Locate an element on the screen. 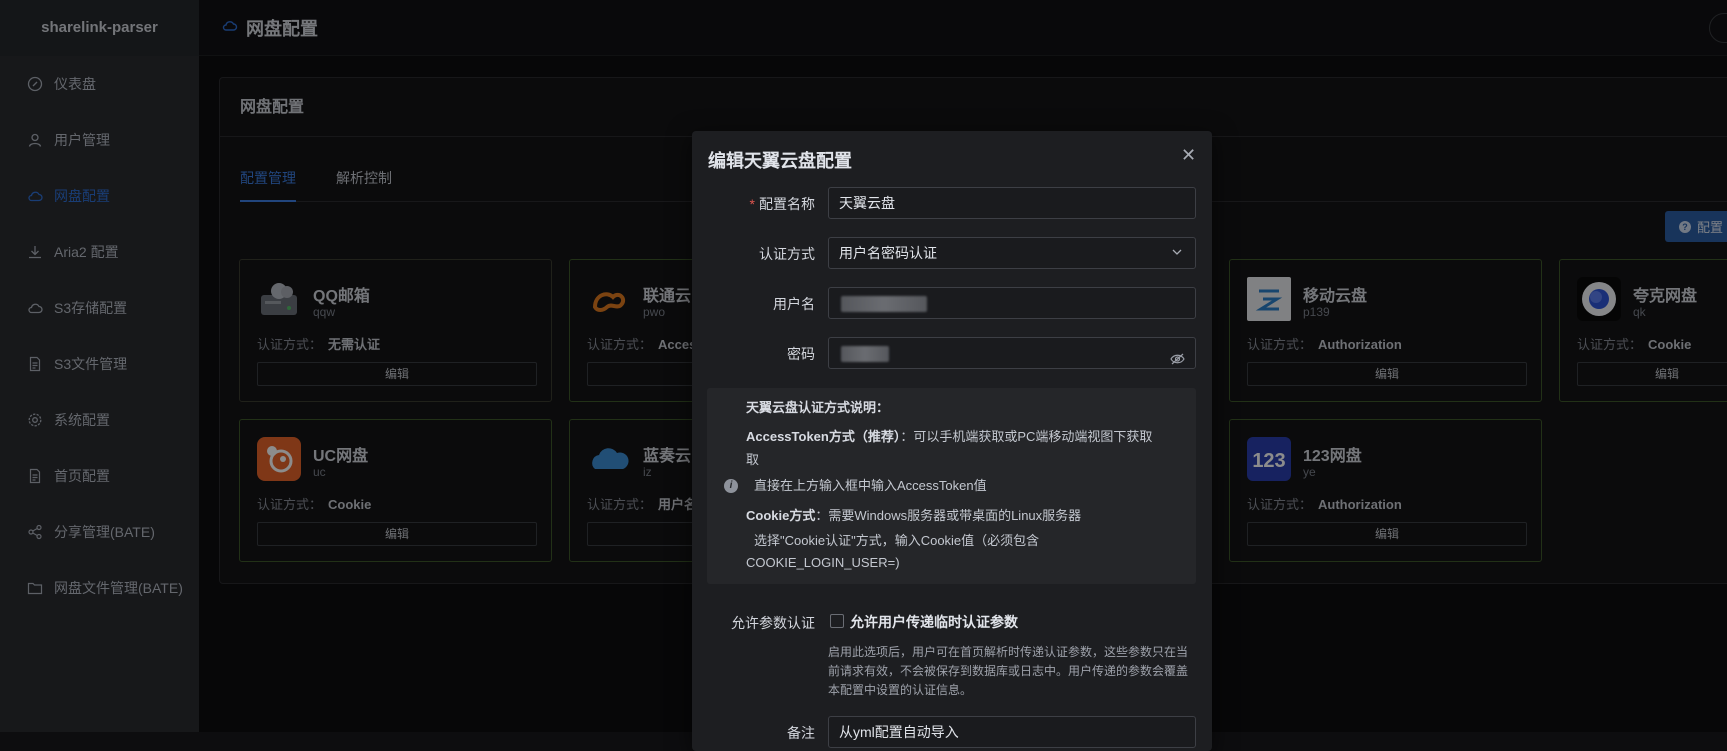  token-desc: ：可以手机端获取或PC端移动端视图下获取 is located at coordinates (1026, 436).